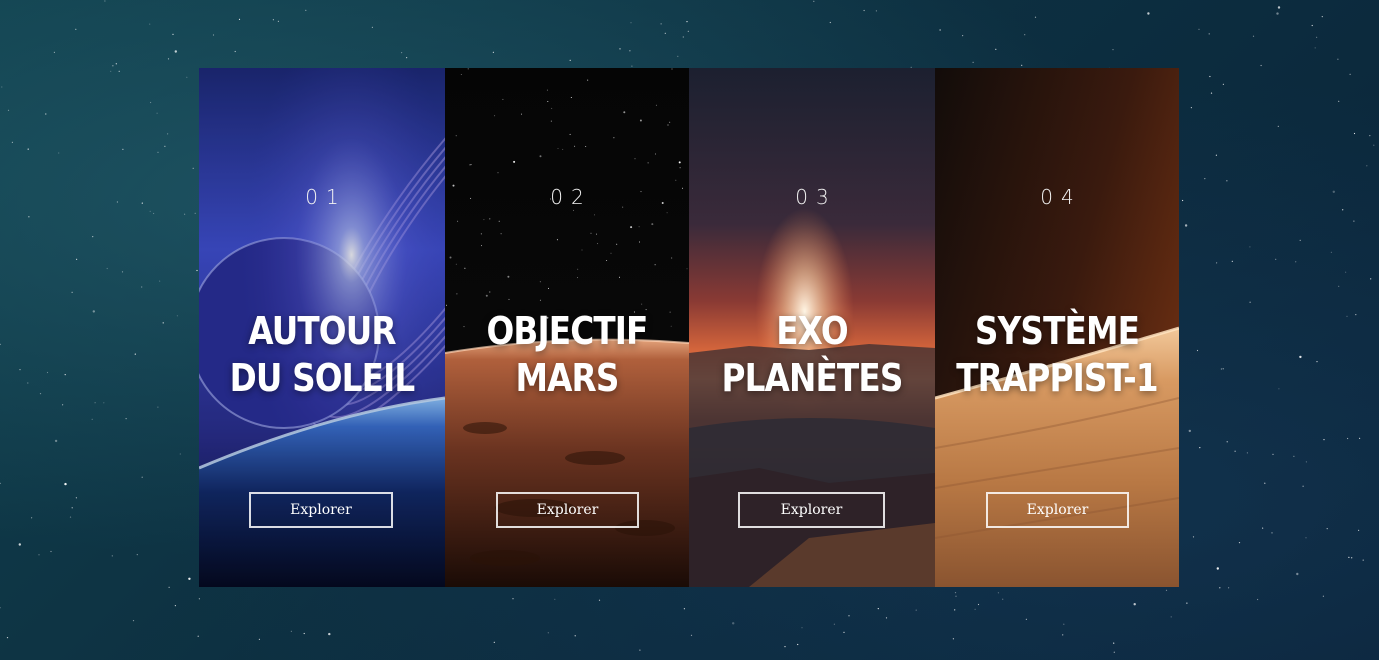 This screenshot has width=1379, height=660. What do you see at coordinates (322, 378) in the screenshot?
I see `card-title-line-2: DU SOLEIL` at bounding box center [322, 378].